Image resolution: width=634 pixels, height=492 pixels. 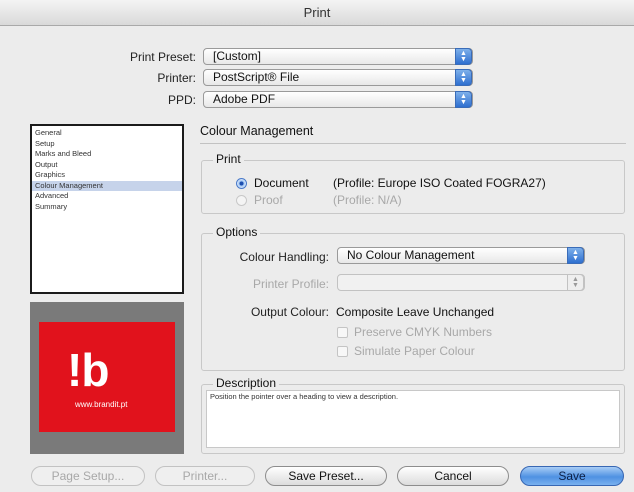 I want to click on options-group-label: Options, so click(x=237, y=232).